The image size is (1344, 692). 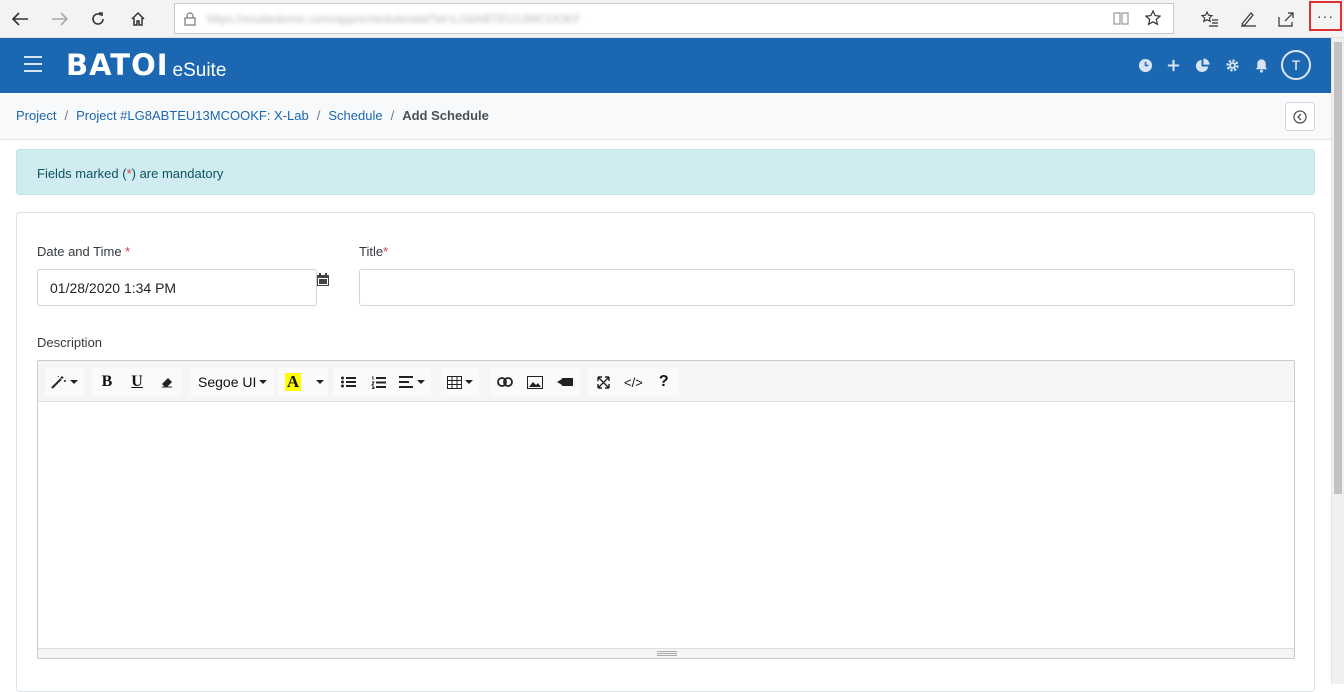 What do you see at coordinates (505, 382) in the screenshot?
I see `link-icon` at bounding box center [505, 382].